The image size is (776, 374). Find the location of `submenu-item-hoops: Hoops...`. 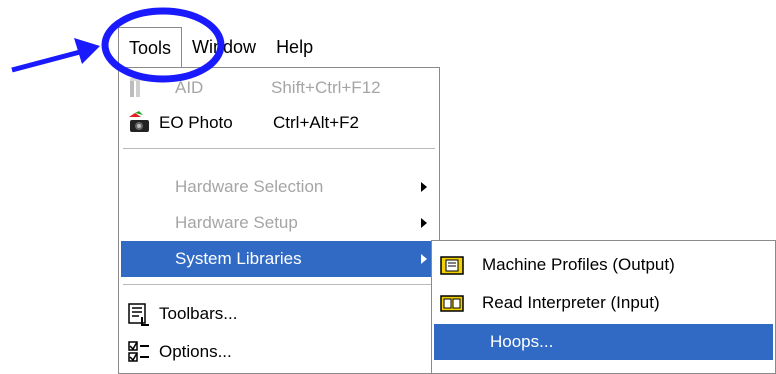

submenu-item-hoops: Hoops... is located at coordinates (603, 342).